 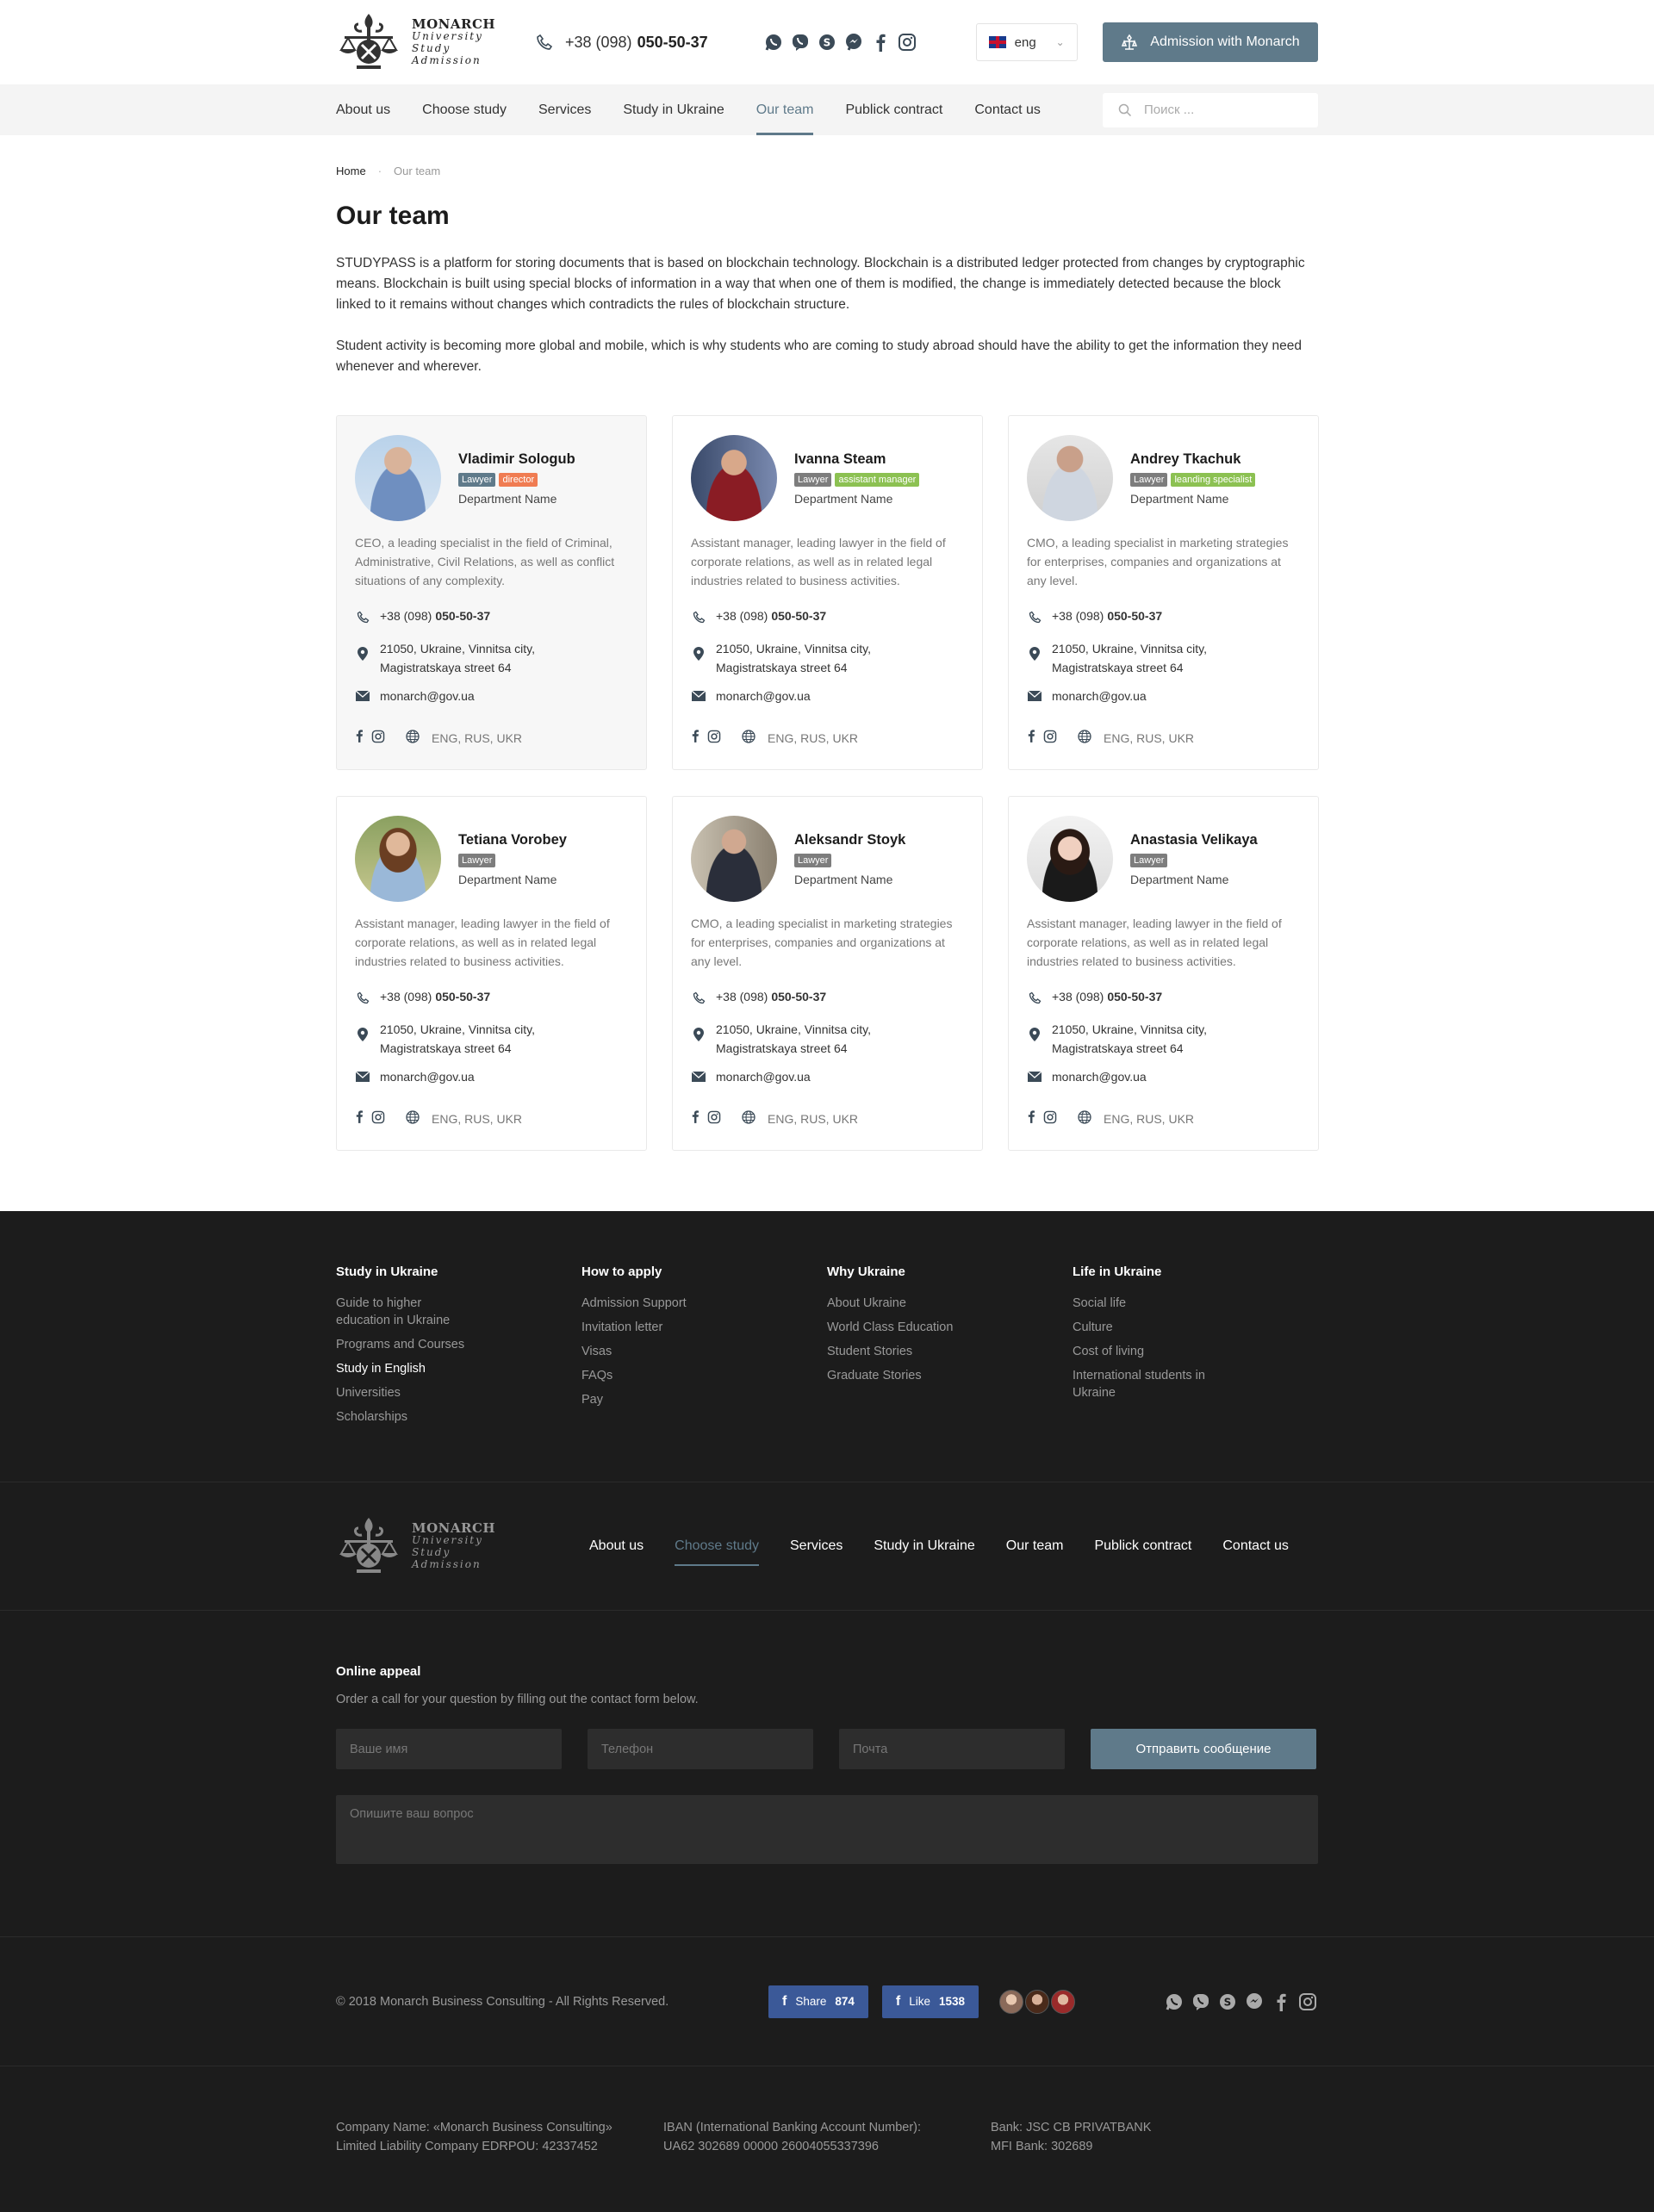 What do you see at coordinates (415, 42) in the screenshot?
I see `site-logo: MONARCH University Study Admission` at bounding box center [415, 42].